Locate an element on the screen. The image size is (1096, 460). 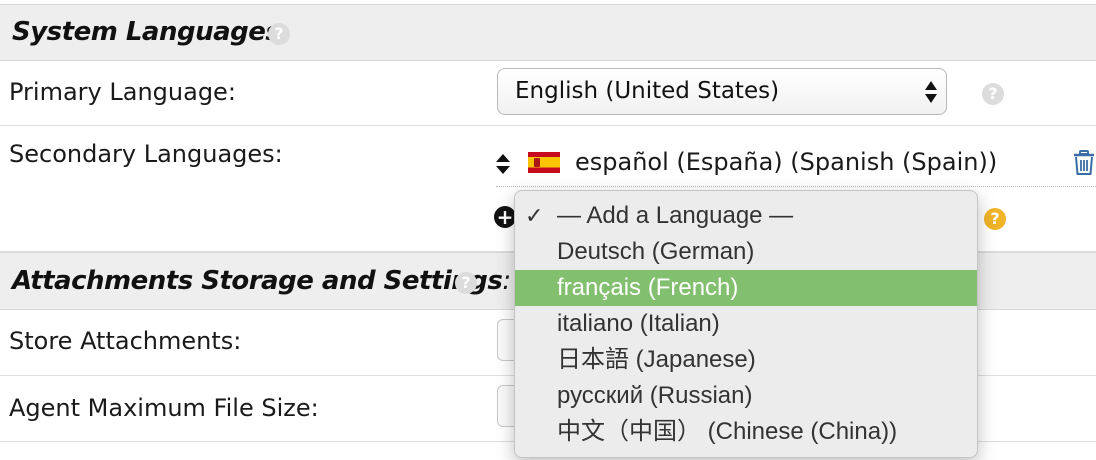
attachments-title: Attachments Storage and Settings is located at coordinates (257, 281).